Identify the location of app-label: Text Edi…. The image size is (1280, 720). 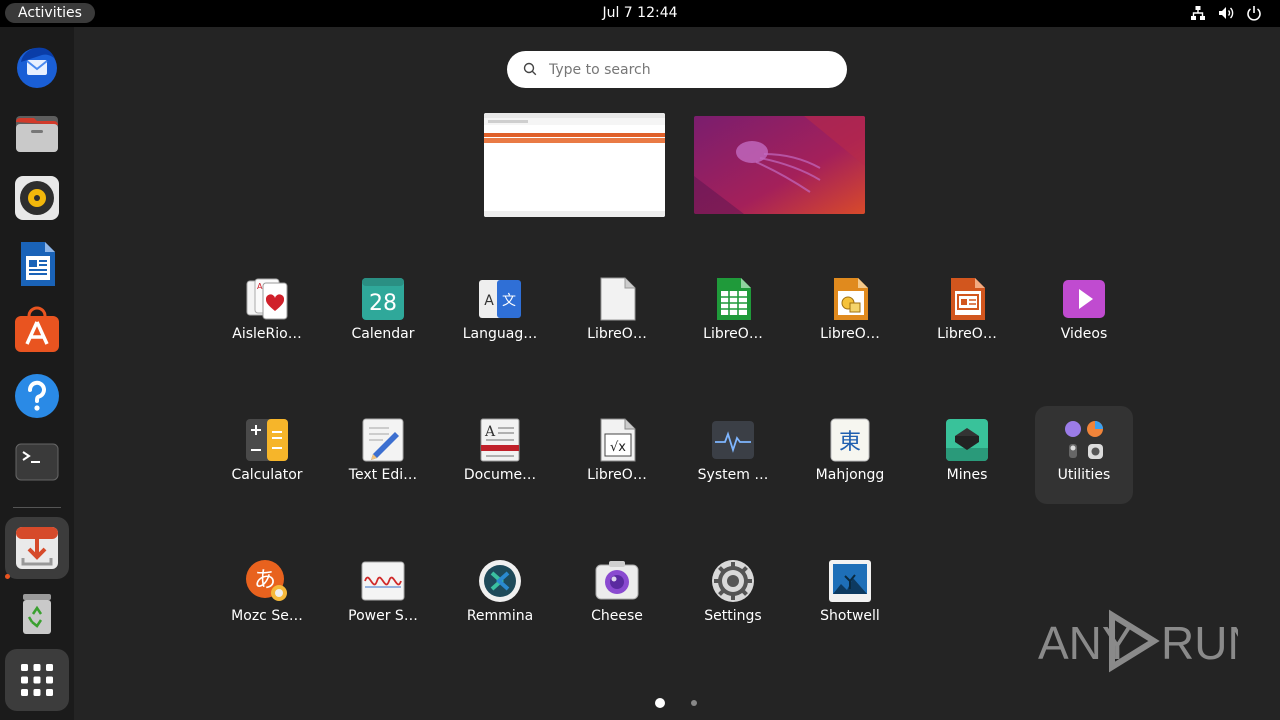
(383, 475).